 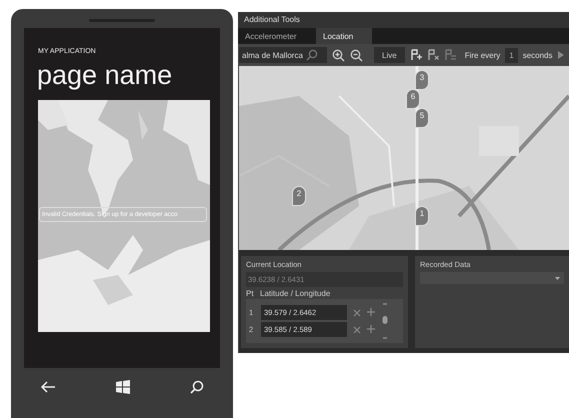 What do you see at coordinates (283, 55) in the screenshot?
I see `search-field: alma de Mallorca` at bounding box center [283, 55].